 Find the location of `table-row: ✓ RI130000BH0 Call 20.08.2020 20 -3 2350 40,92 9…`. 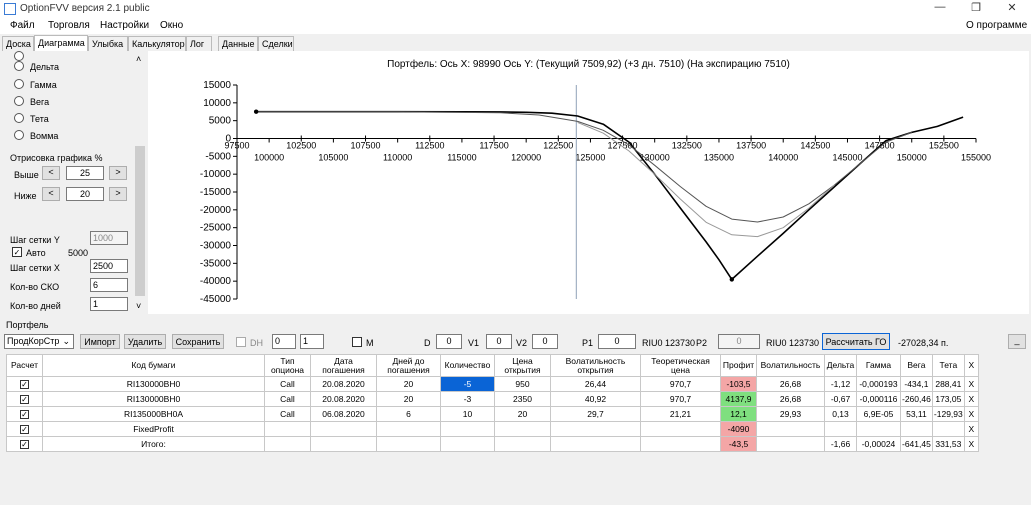

table-row: ✓ RI130000BH0 Call 20.08.2020 20 -3 2350 40,92 9… is located at coordinates (492, 399).